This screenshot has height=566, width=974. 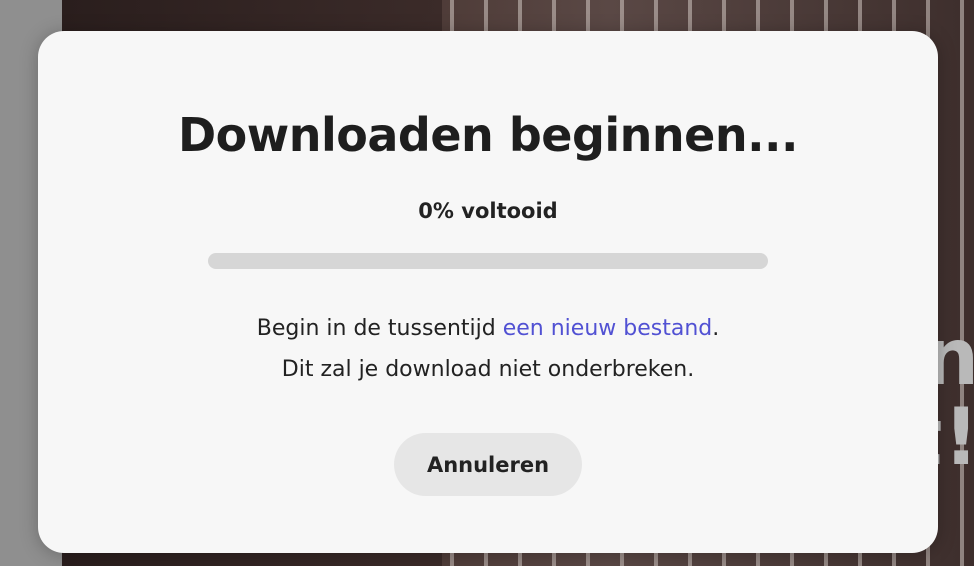 I want to click on message-suffix: ., so click(x=716, y=328).